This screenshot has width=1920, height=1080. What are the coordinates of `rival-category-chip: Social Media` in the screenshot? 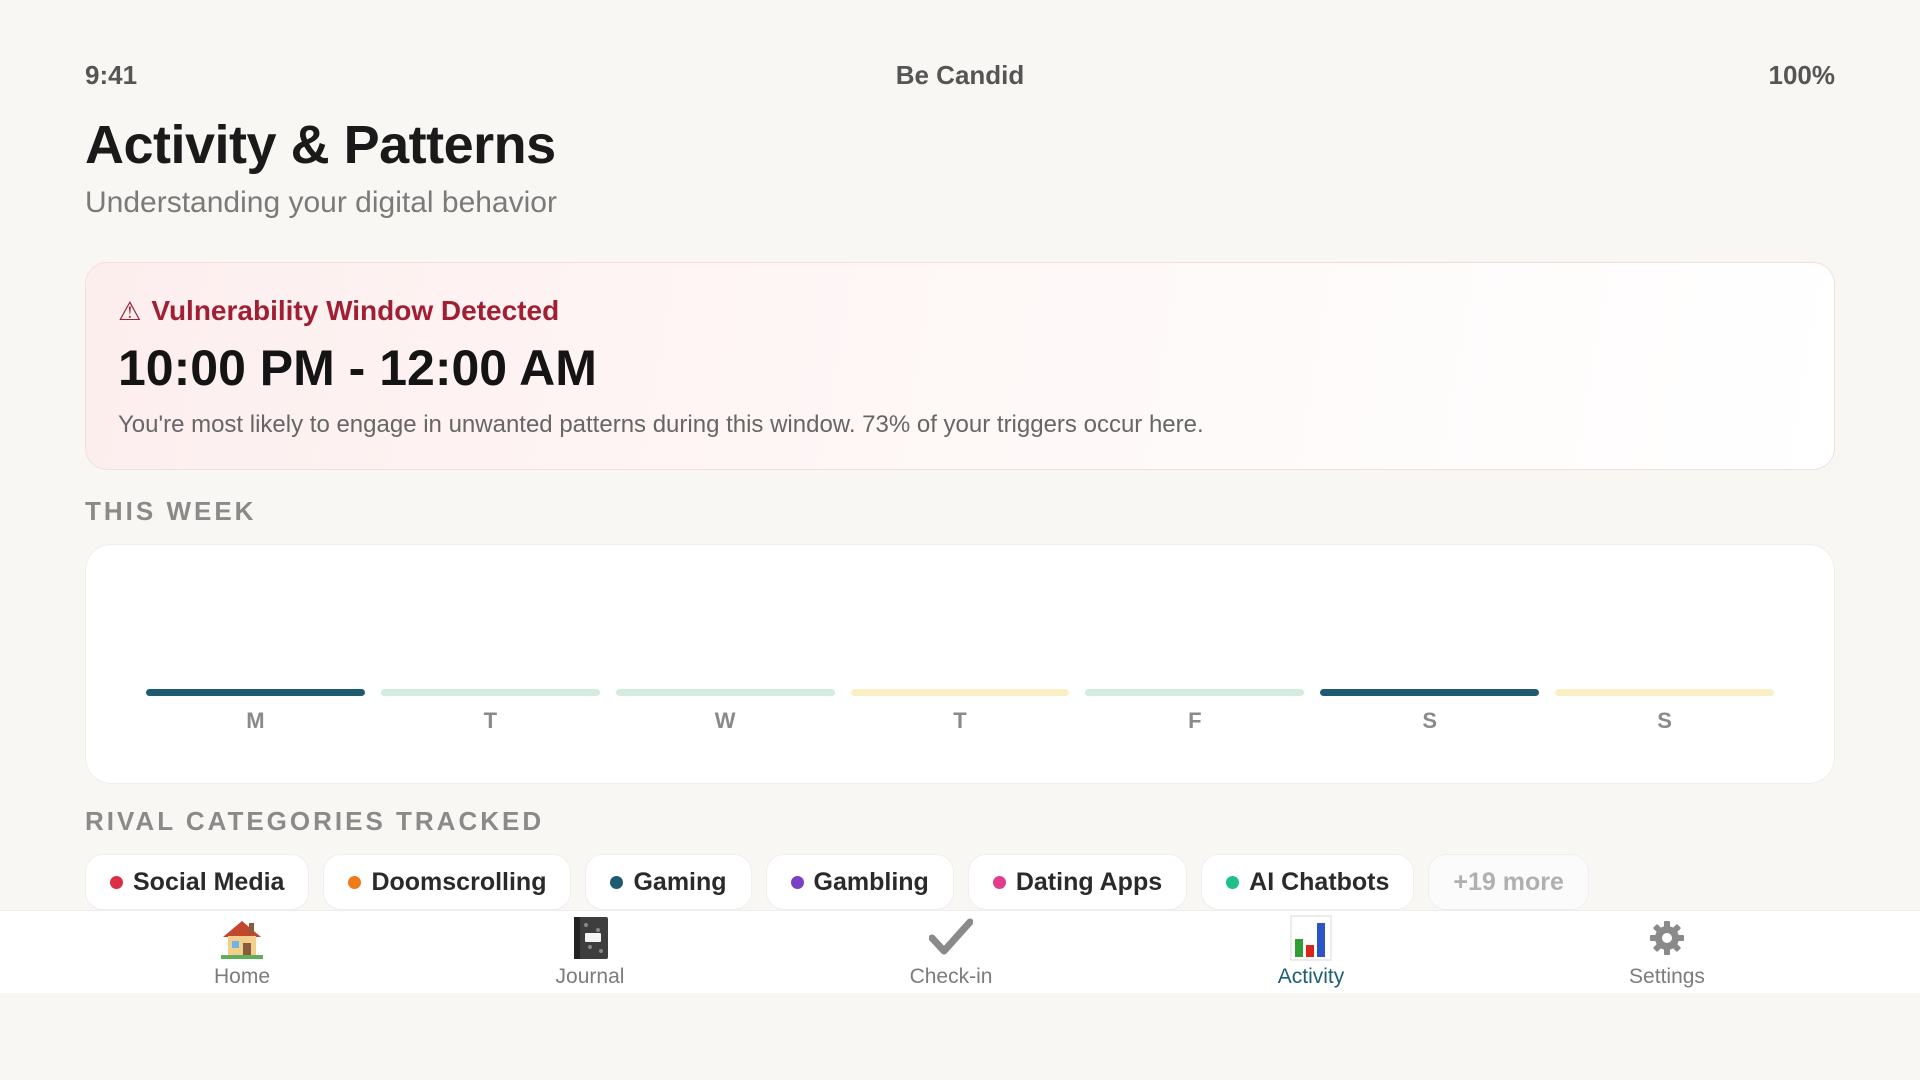 It's located at (197, 882).